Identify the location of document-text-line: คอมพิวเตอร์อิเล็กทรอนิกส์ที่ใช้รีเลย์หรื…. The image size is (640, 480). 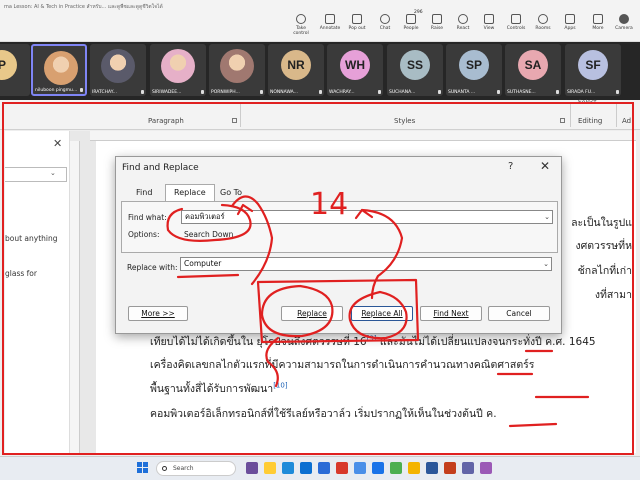
(323, 413).